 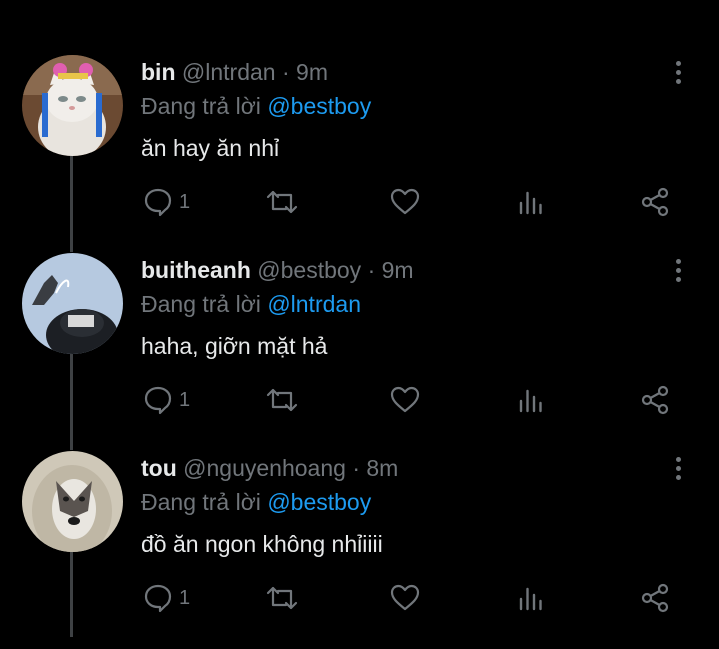 I want to click on mention-link: @lntrdan, so click(x=314, y=304).